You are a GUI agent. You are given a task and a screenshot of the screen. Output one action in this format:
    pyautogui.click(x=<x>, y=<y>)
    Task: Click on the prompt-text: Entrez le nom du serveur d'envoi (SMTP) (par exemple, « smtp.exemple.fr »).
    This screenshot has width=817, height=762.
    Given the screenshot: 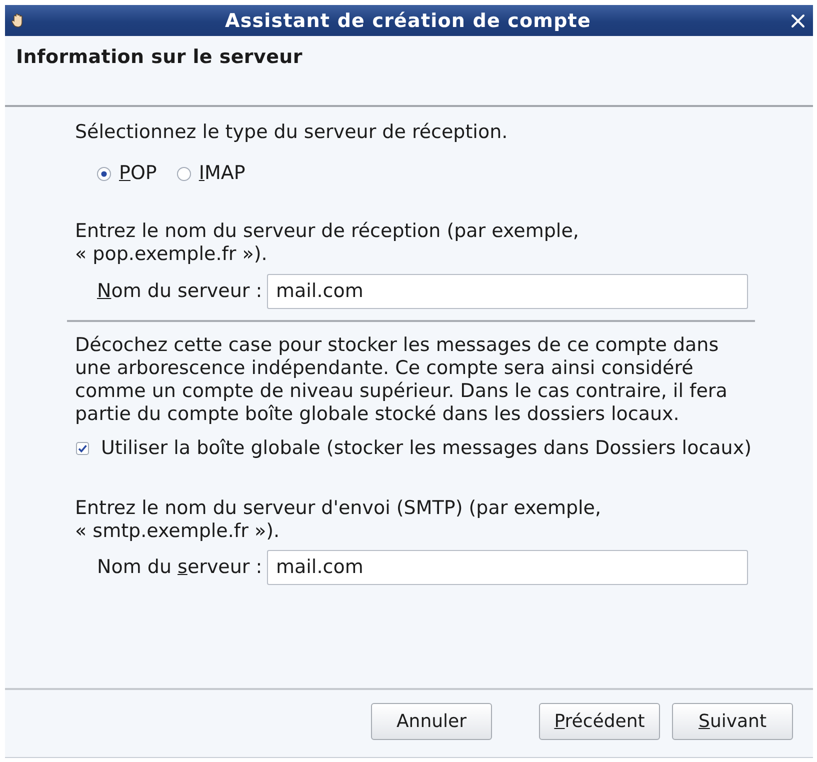 What is the action you would take?
    pyautogui.click(x=338, y=520)
    